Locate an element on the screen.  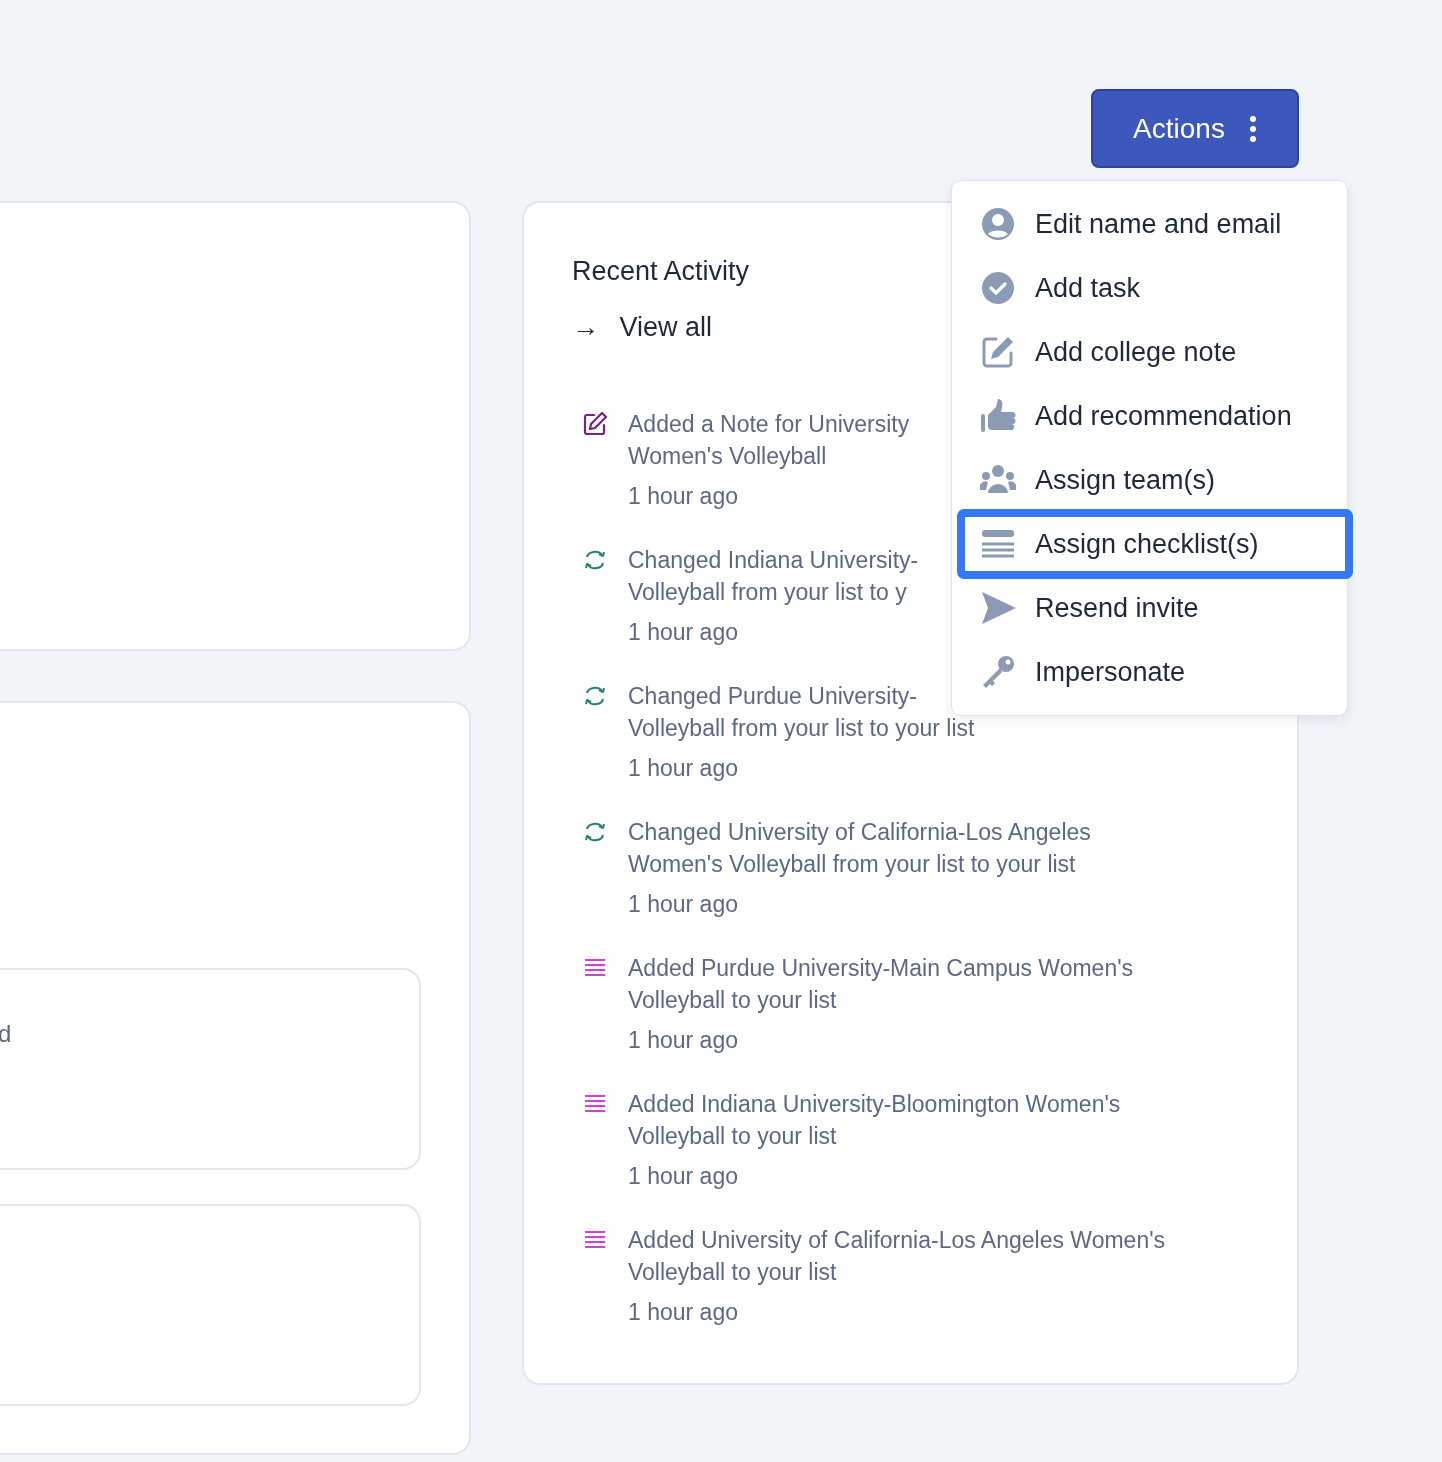
send-icon is located at coordinates (998, 608).